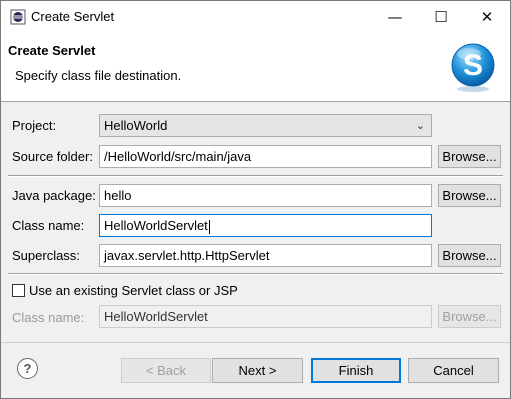 The image size is (511, 399). I want to click on project-select: HelloWorld ⌄, so click(265, 125).